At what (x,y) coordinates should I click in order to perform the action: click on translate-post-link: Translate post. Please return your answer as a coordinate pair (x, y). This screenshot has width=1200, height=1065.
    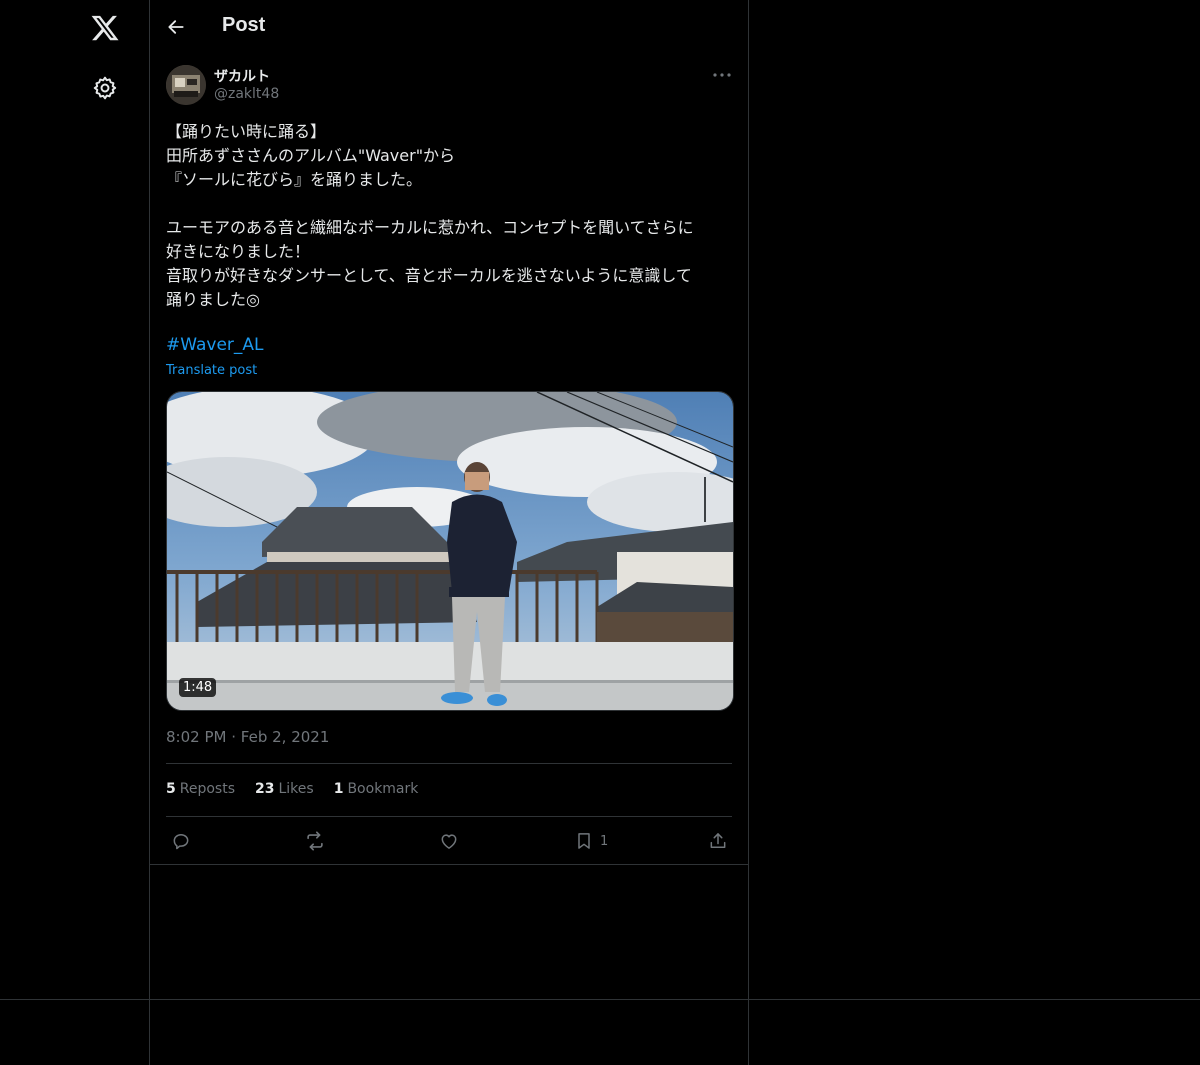
    Looking at the image, I should click on (211, 370).